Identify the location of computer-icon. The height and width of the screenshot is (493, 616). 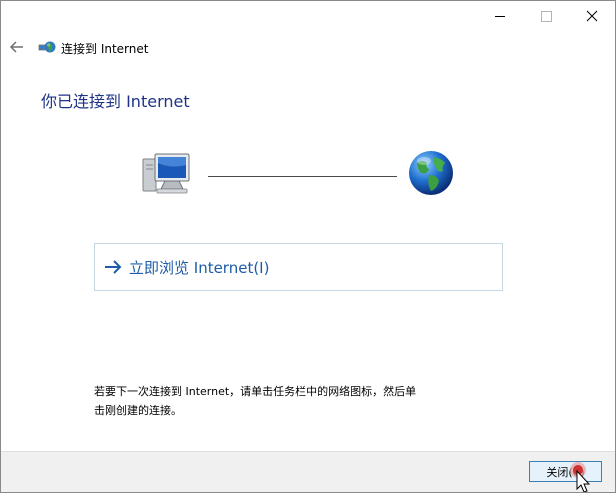
(166, 173).